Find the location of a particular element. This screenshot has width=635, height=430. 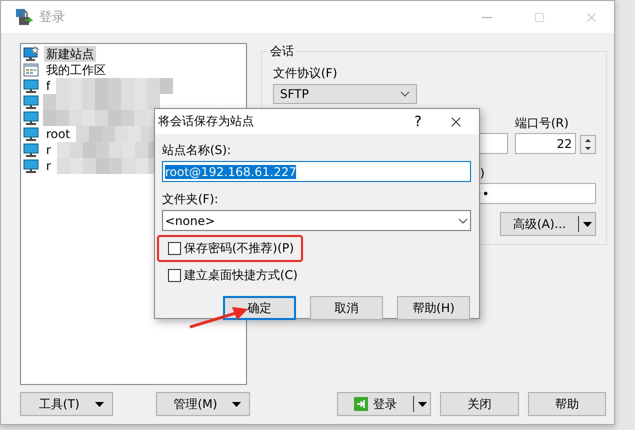

site-item: 我的工作区 is located at coordinates (76, 70).